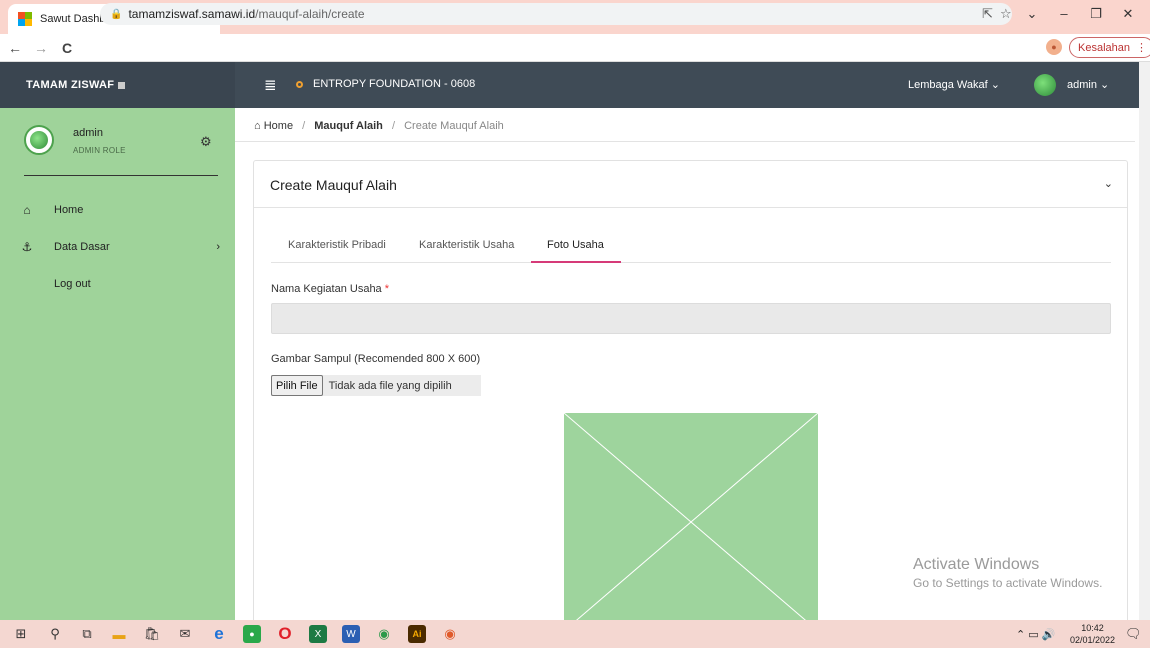  Describe the element at coordinates (120, 210) in the screenshot. I see `sidebar-item-home: ⌂ Home` at that location.